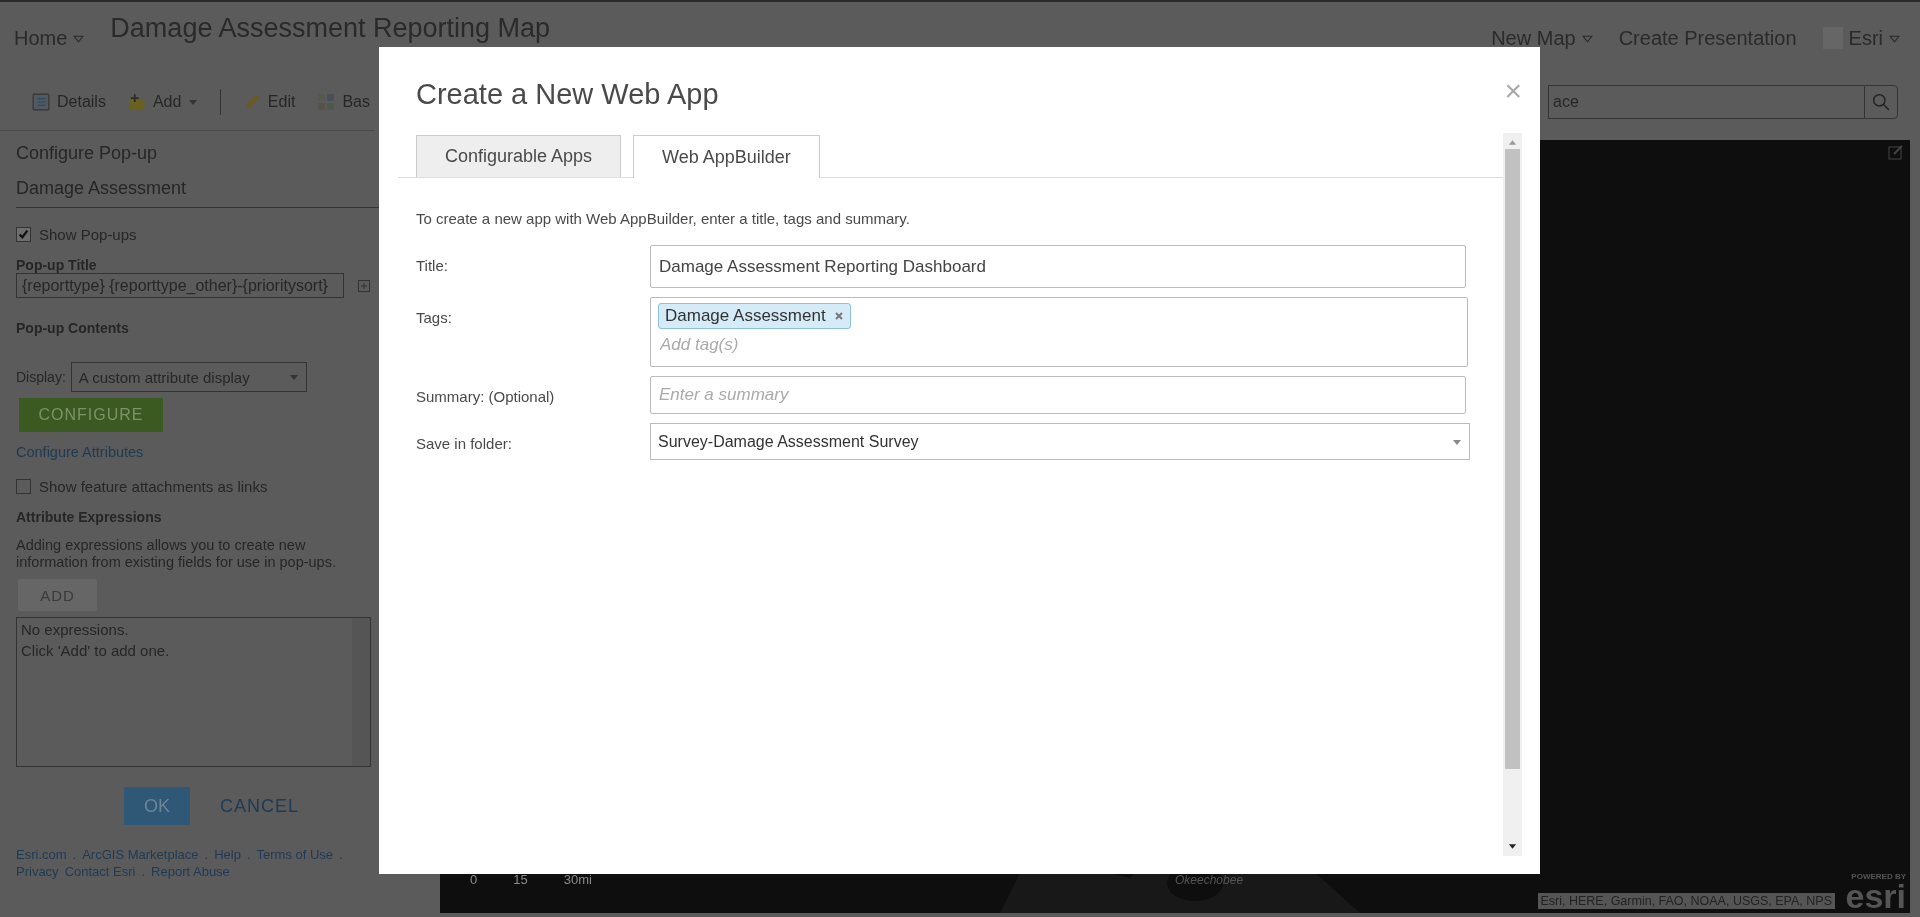 The height and width of the screenshot is (917, 1920). Describe the element at coordinates (1060, 441) in the screenshot. I see `folder-select: Survey-Damage Assessment Survey` at that location.